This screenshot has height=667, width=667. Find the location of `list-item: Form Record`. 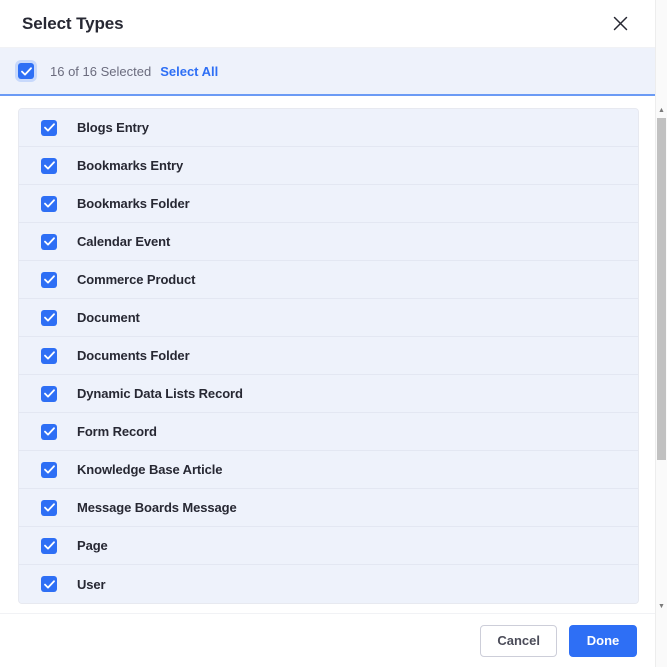

list-item: Form Record is located at coordinates (328, 432).